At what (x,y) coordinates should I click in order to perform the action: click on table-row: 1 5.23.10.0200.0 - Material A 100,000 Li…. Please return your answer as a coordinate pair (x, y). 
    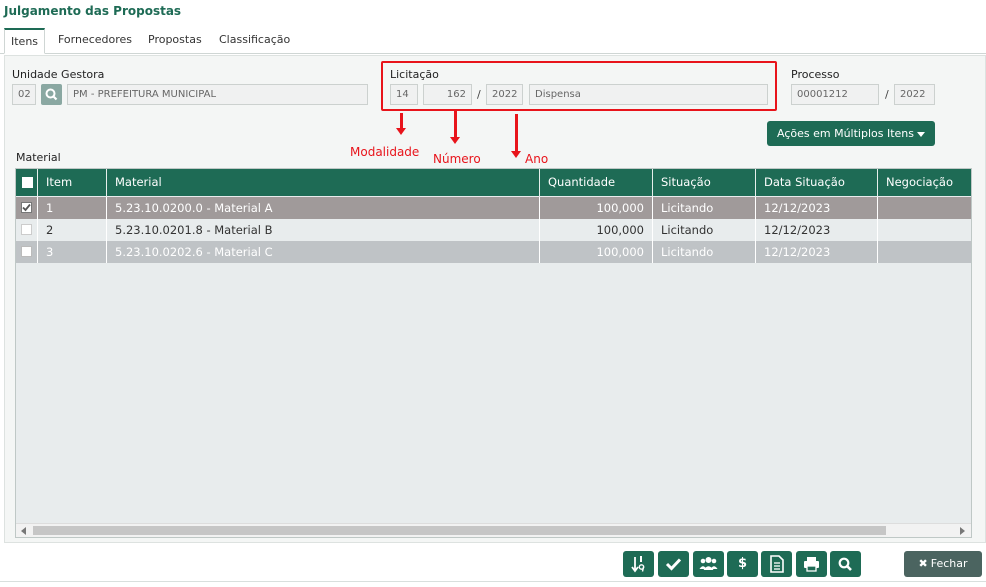
    Looking at the image, I should click on (493, 208).